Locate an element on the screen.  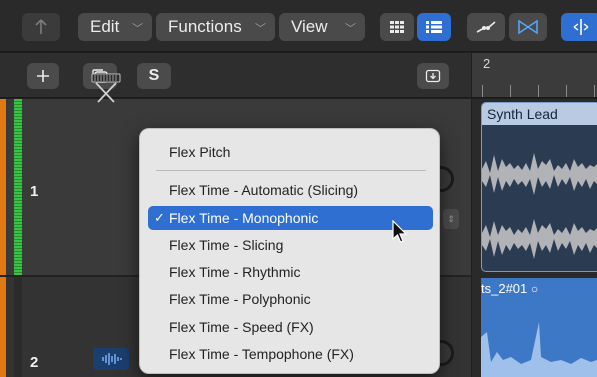
view-menu-label: View is located at coordinates (309, 26).